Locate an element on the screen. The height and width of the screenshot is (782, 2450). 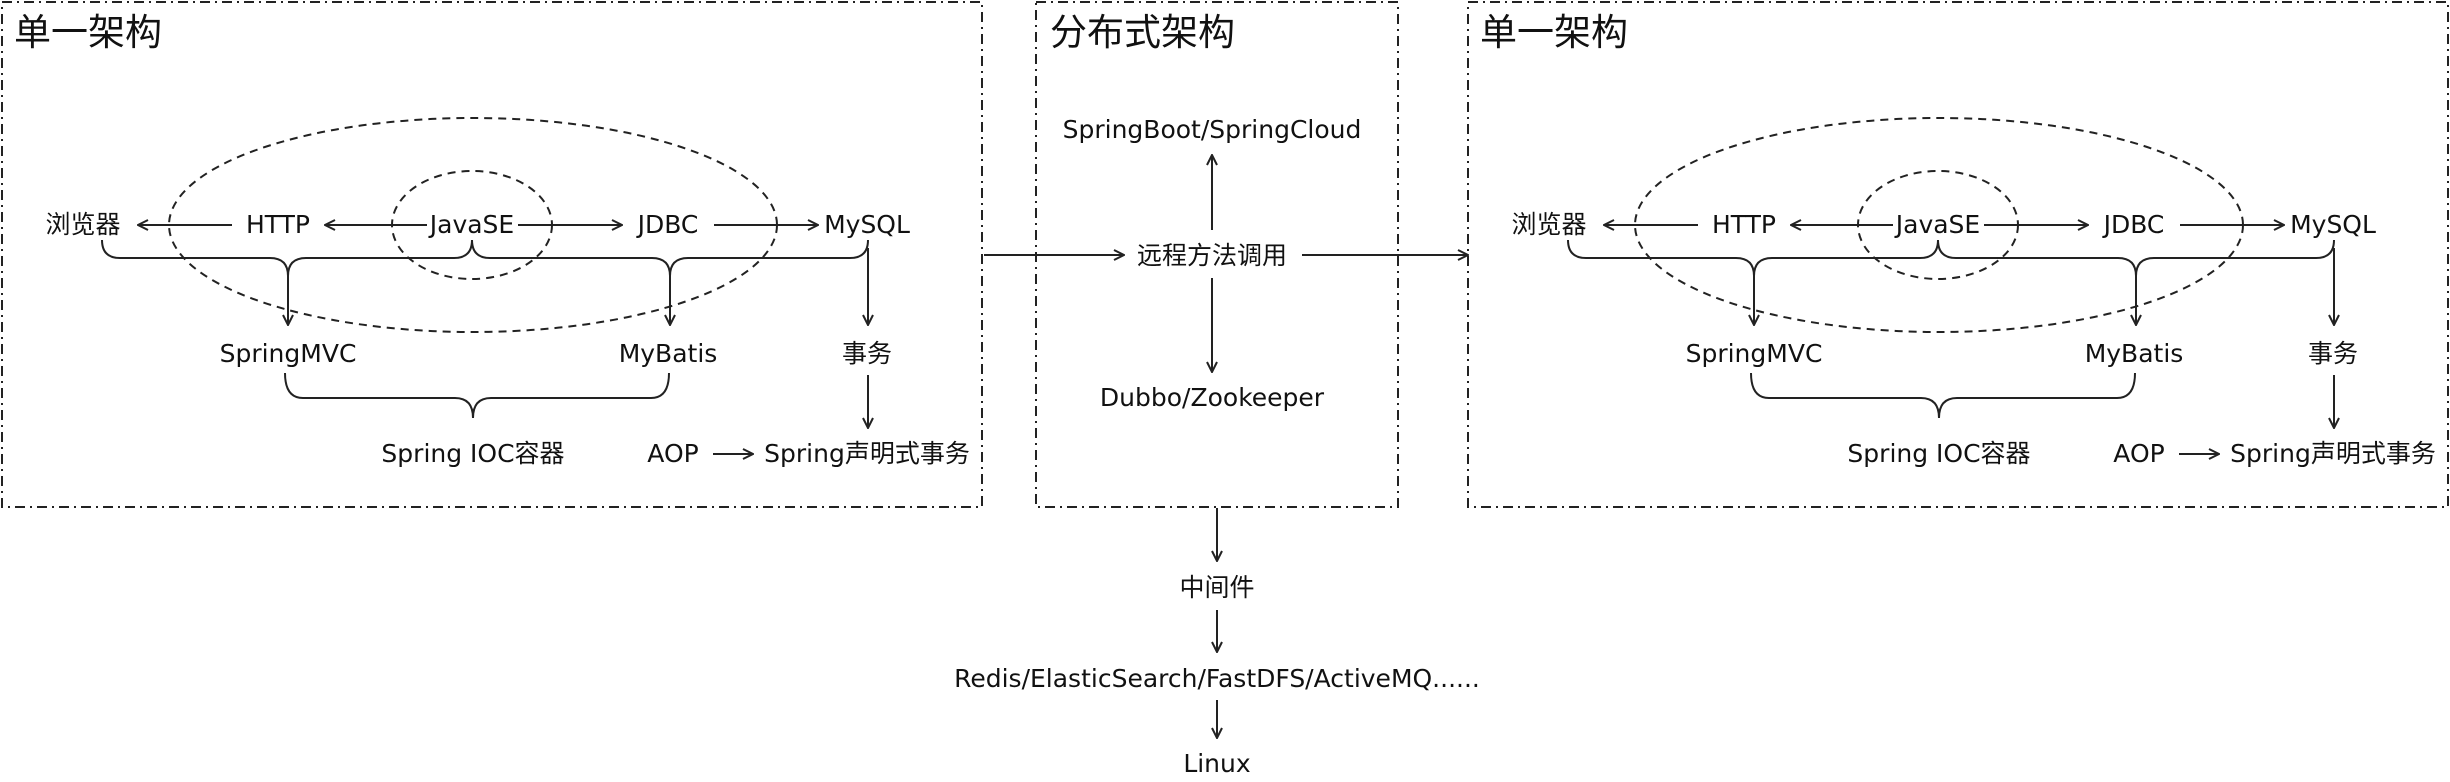
right-ioc-brace is located at coordinates (1943, 395).